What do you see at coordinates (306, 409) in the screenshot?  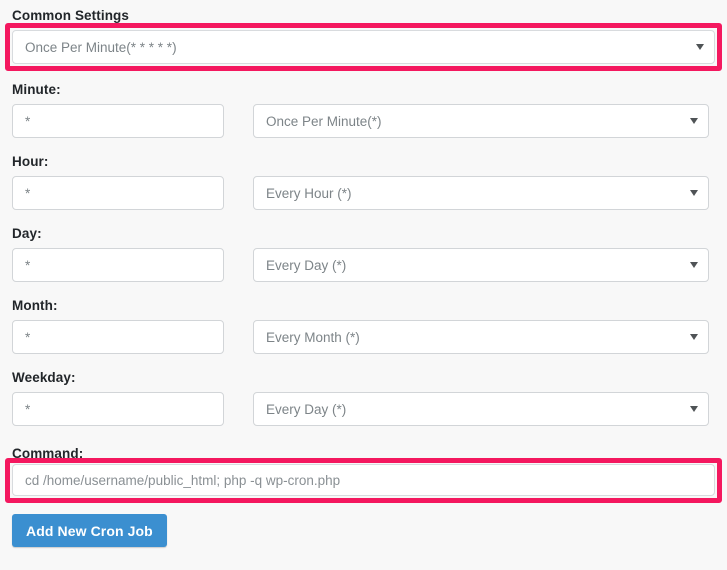 I see `weekday-select-value: Every Day (*)` at bounding box center [306, 409].